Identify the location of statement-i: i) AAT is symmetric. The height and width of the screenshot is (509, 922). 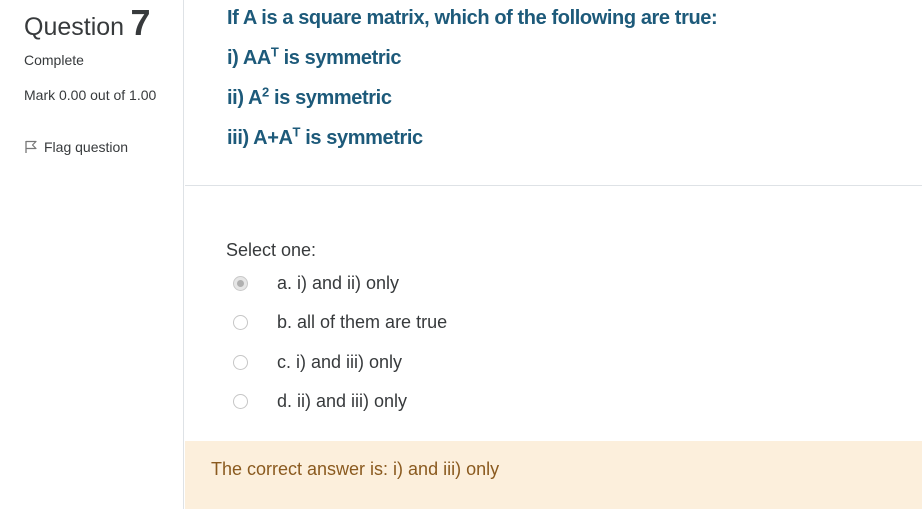
(314, 57).